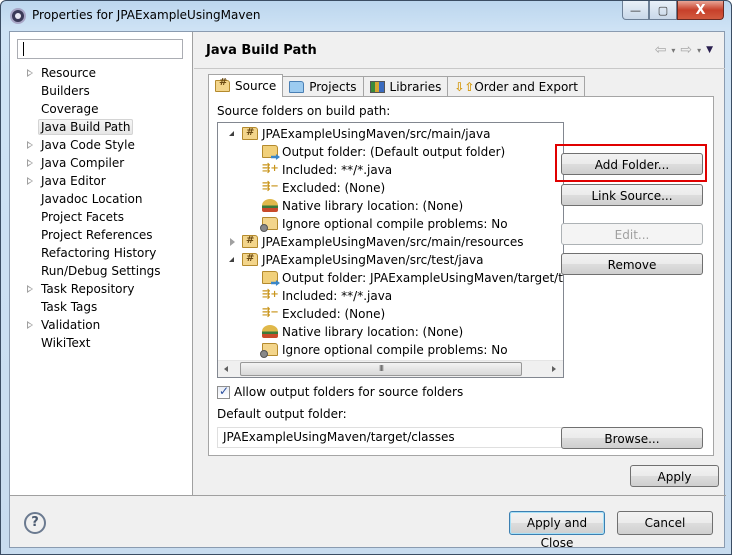 The width and height of the screenshot is (732, 555). I want to click on scrollbar-thumb: III, so click(381, 369).